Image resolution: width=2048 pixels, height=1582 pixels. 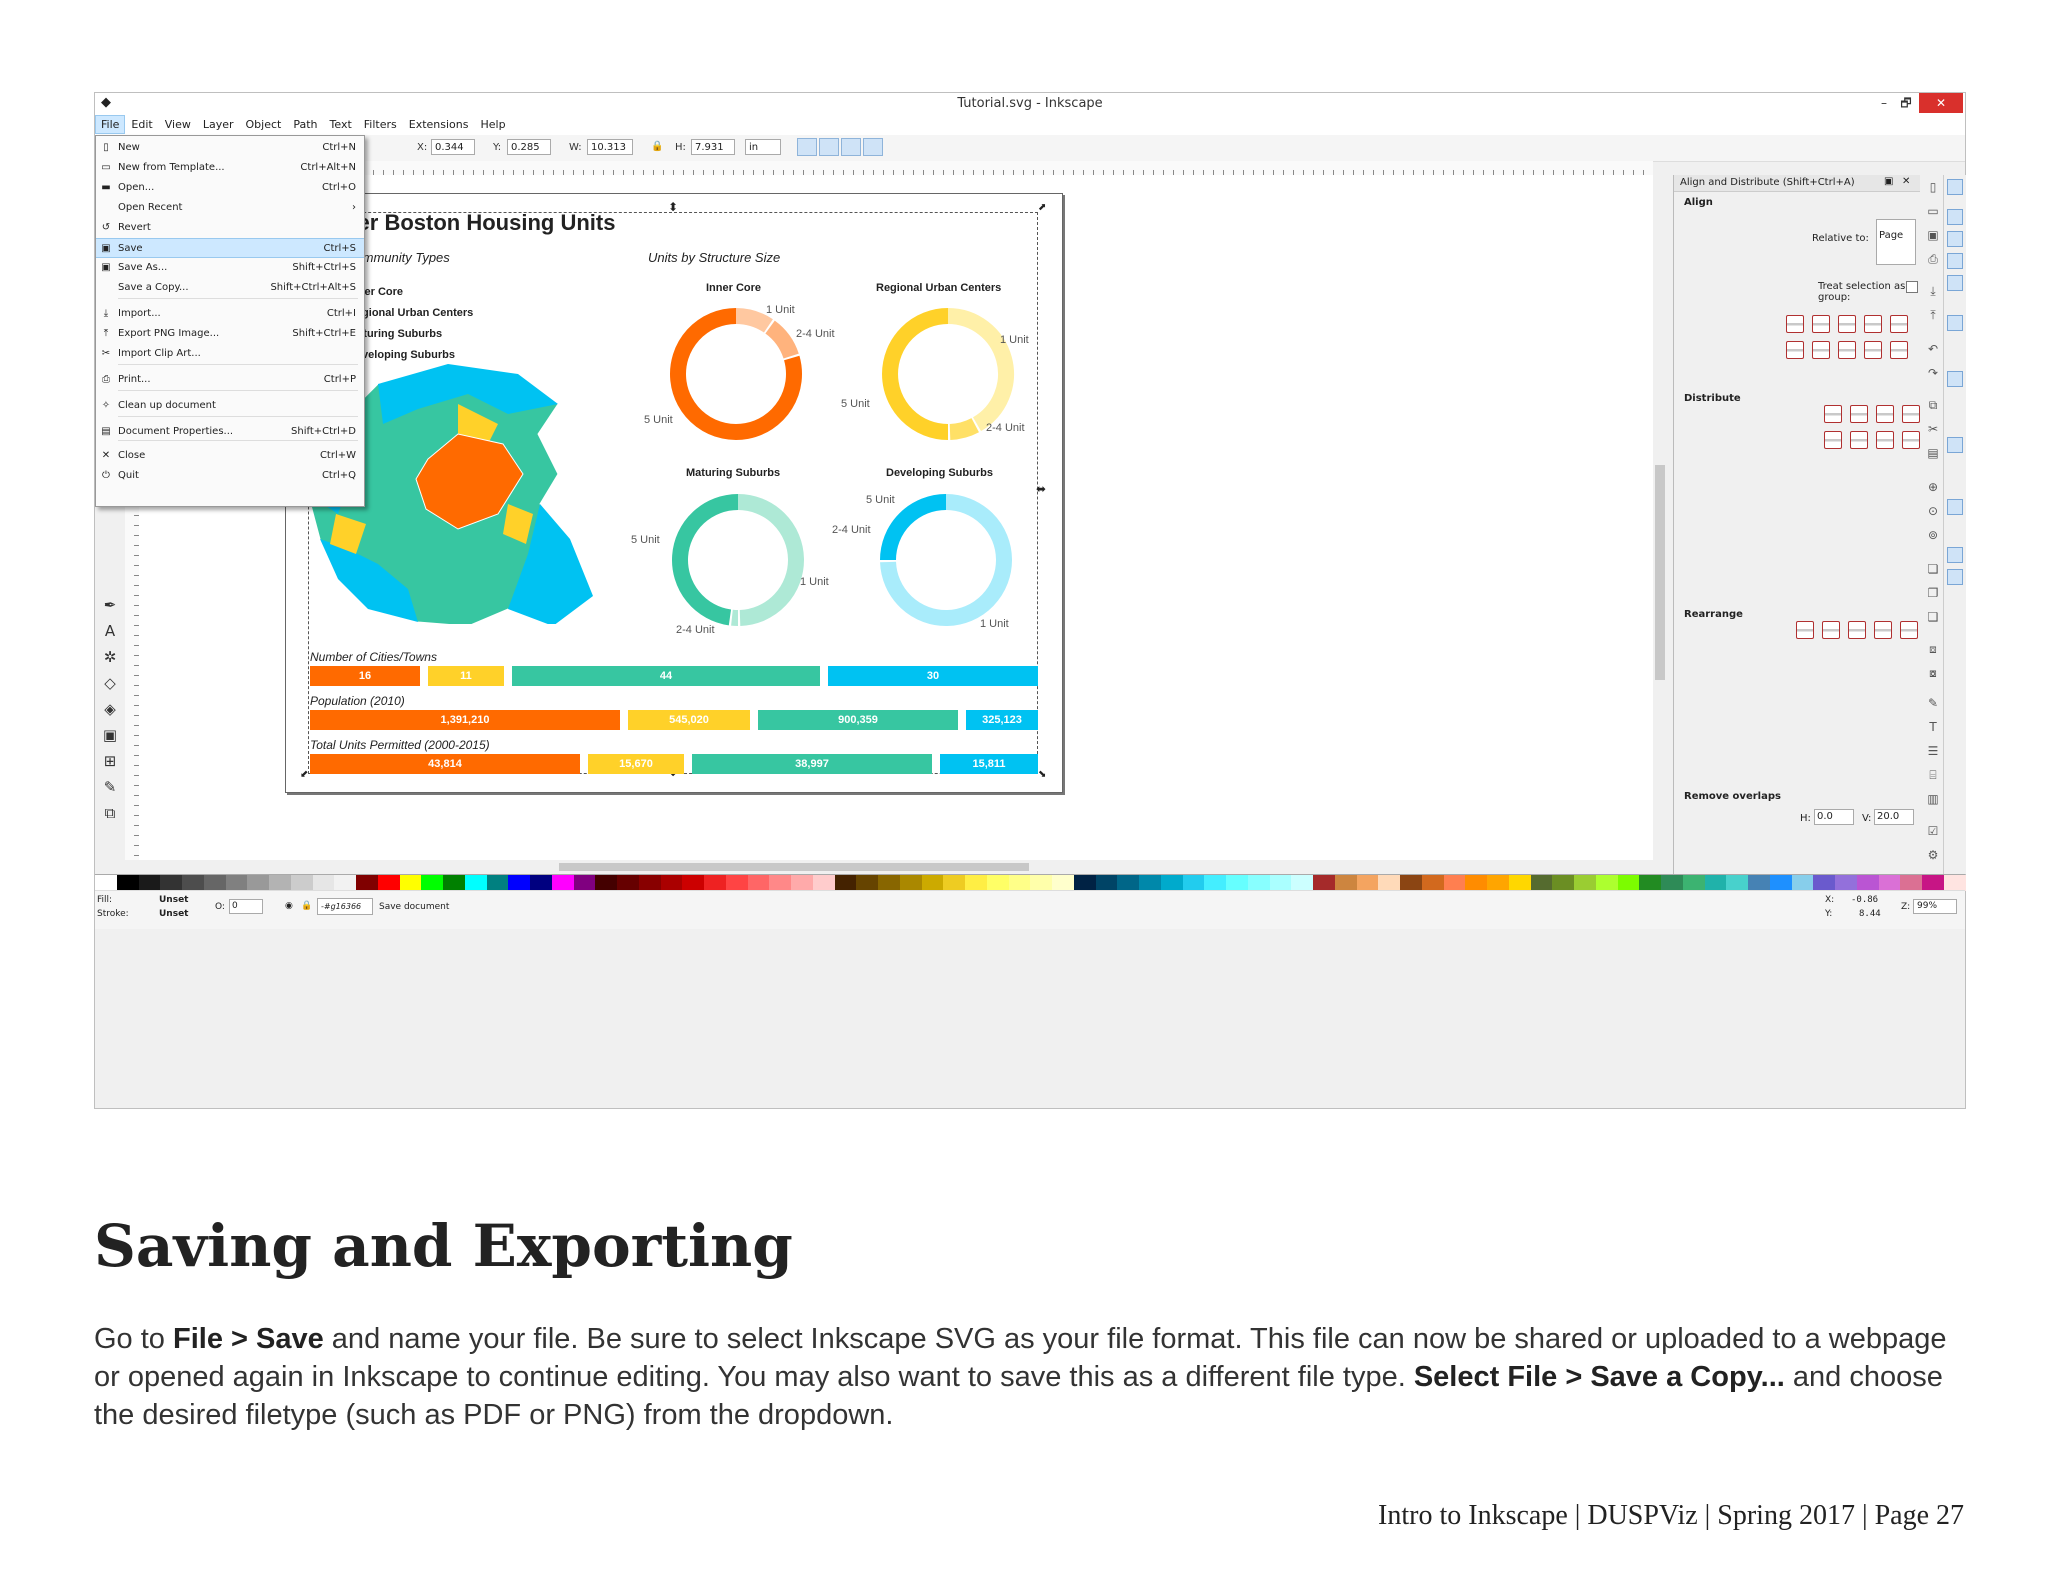 What do you see at coordinates (1933, 855) in the screenshot?
I see `preferences-icon: ⚙` at bounding box center [1933, 855].